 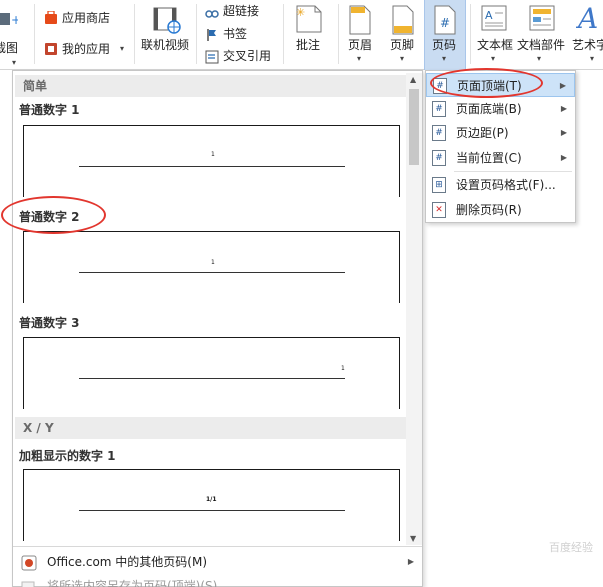 I want to click on menu-item-label: 页面底端(B), so click(x=489, y=109).